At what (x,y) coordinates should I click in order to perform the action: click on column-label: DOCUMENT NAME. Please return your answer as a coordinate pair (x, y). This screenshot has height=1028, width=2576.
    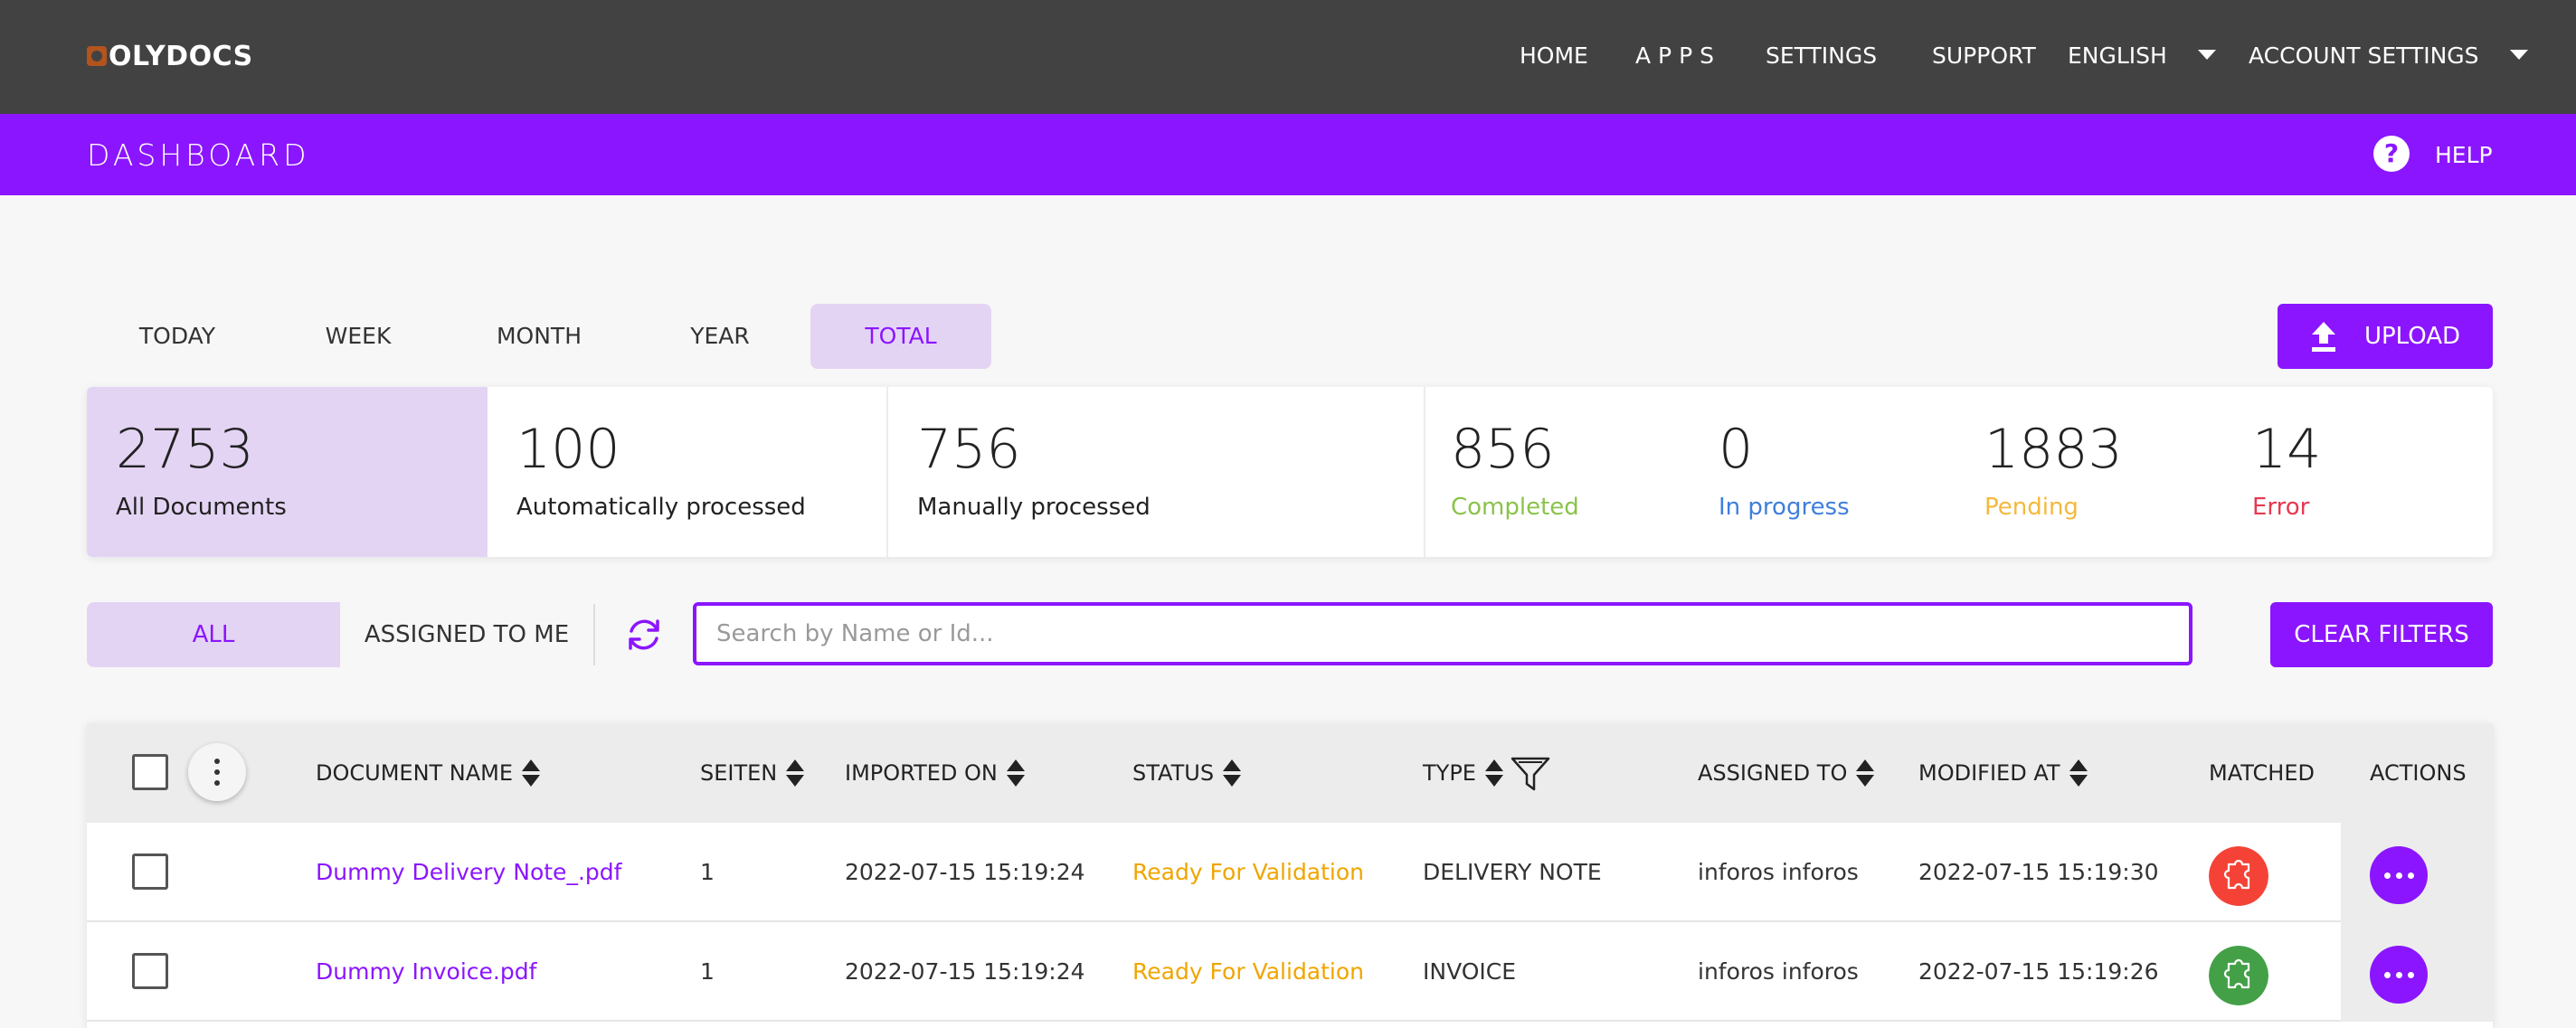
    Looking at the image, I should click on (415, 773).